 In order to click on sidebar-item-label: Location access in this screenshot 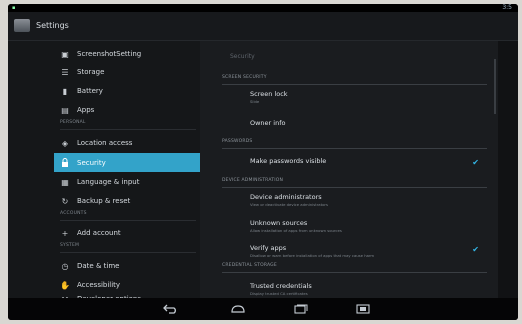, I will do `click(105, 143)`.